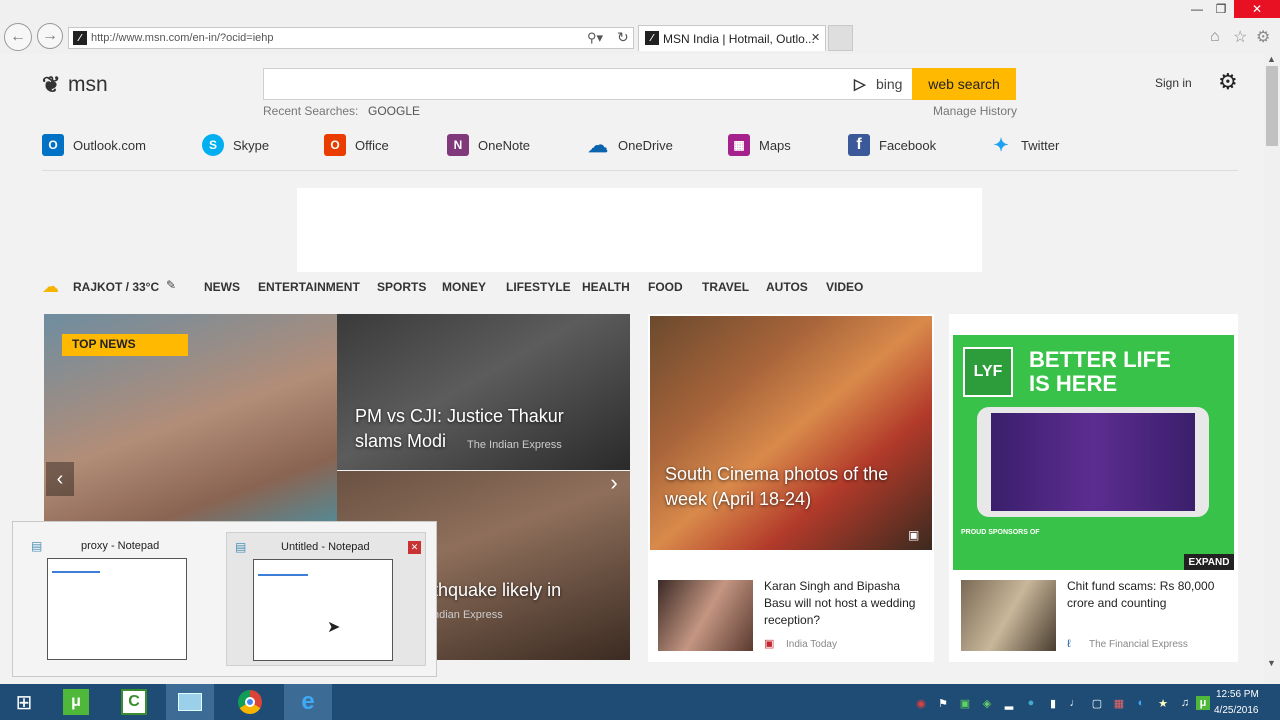  I want to click on notepad-app-icon, so click(190, 702).